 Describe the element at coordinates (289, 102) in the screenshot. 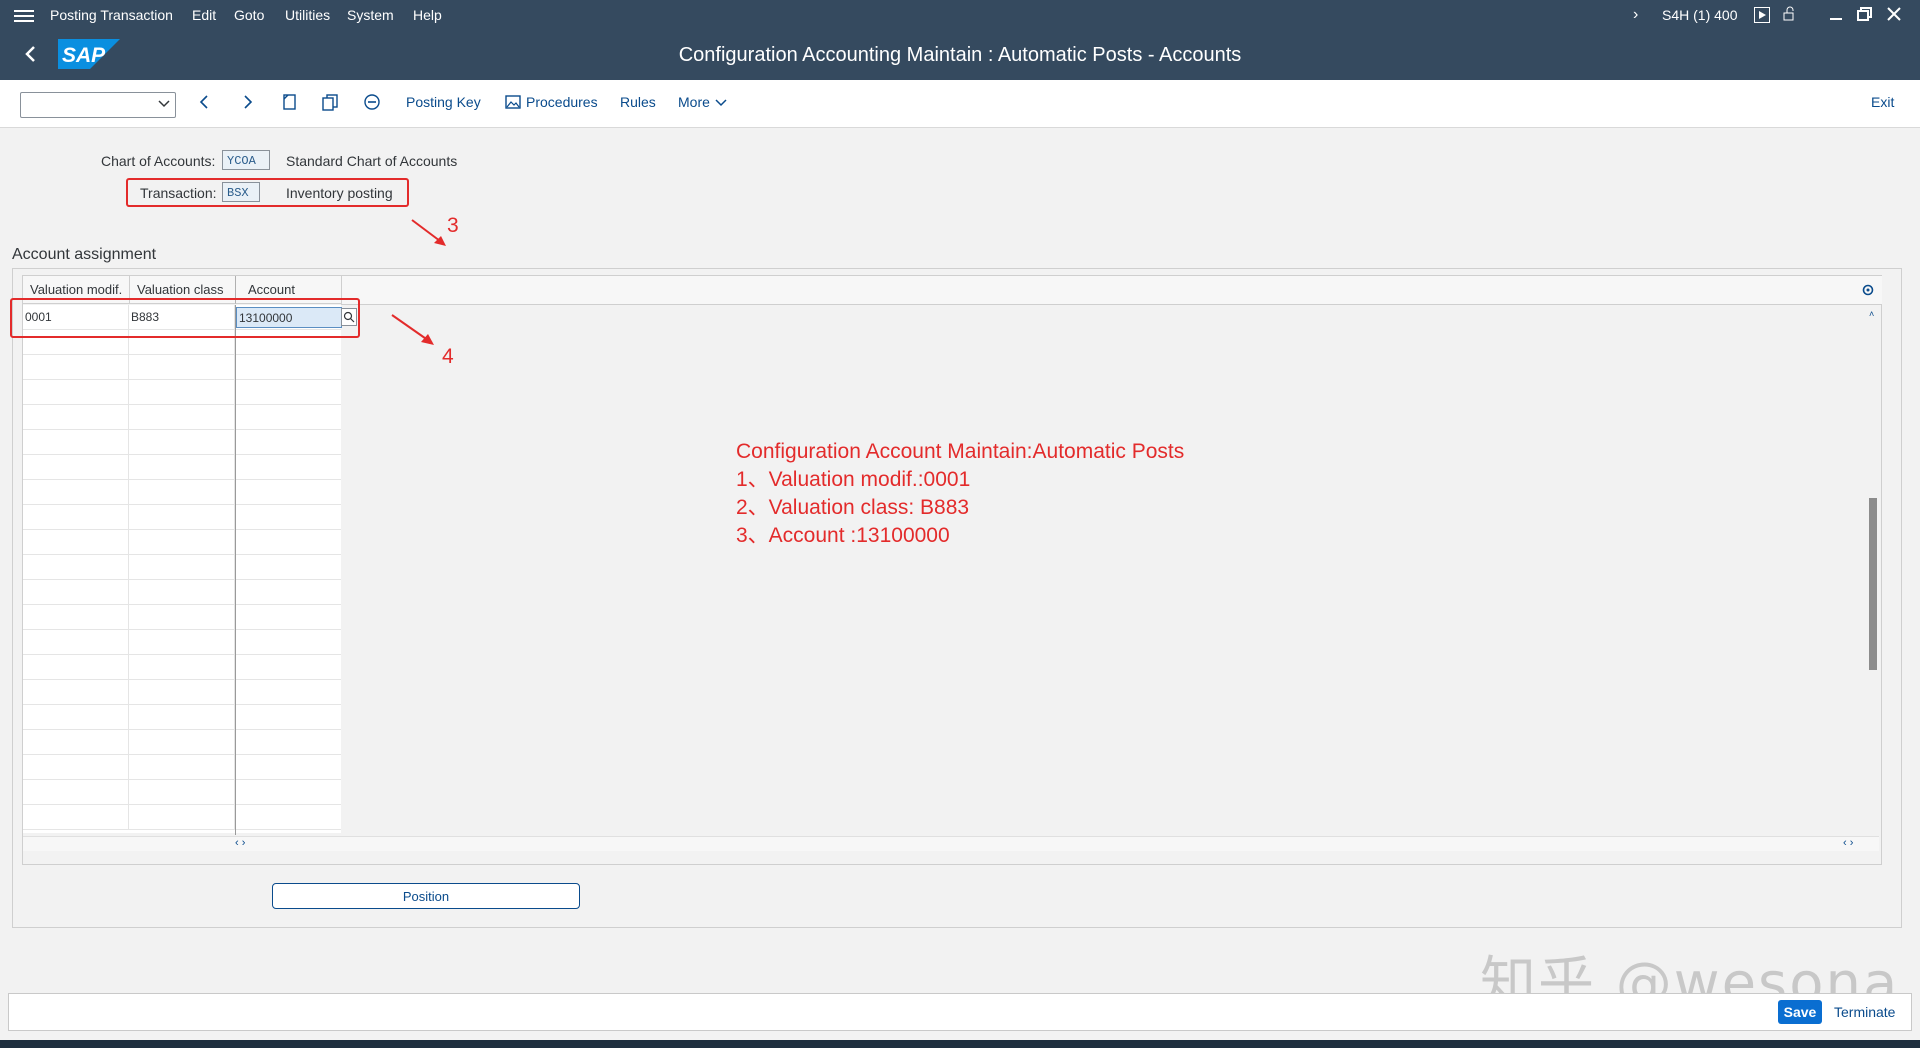

I see `new-entry-icon` at that location.